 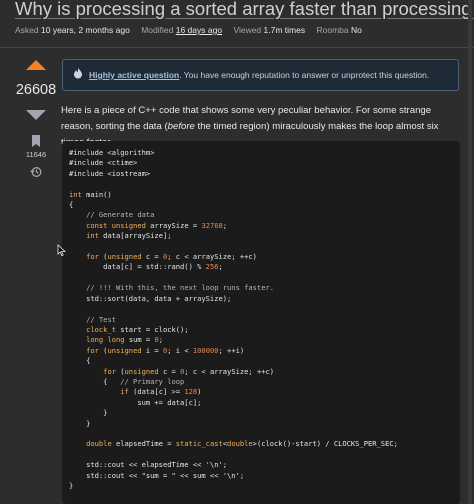 I want to click on header-divider, so click(x=237, y=47).